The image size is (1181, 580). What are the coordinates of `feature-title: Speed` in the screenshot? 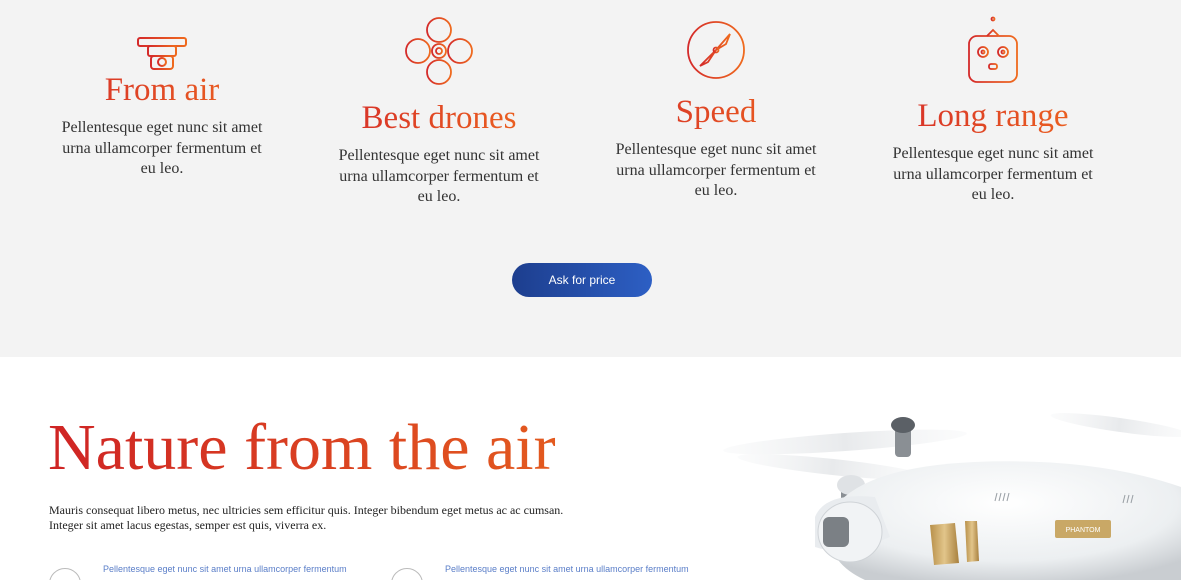 It's located at (716, 112).